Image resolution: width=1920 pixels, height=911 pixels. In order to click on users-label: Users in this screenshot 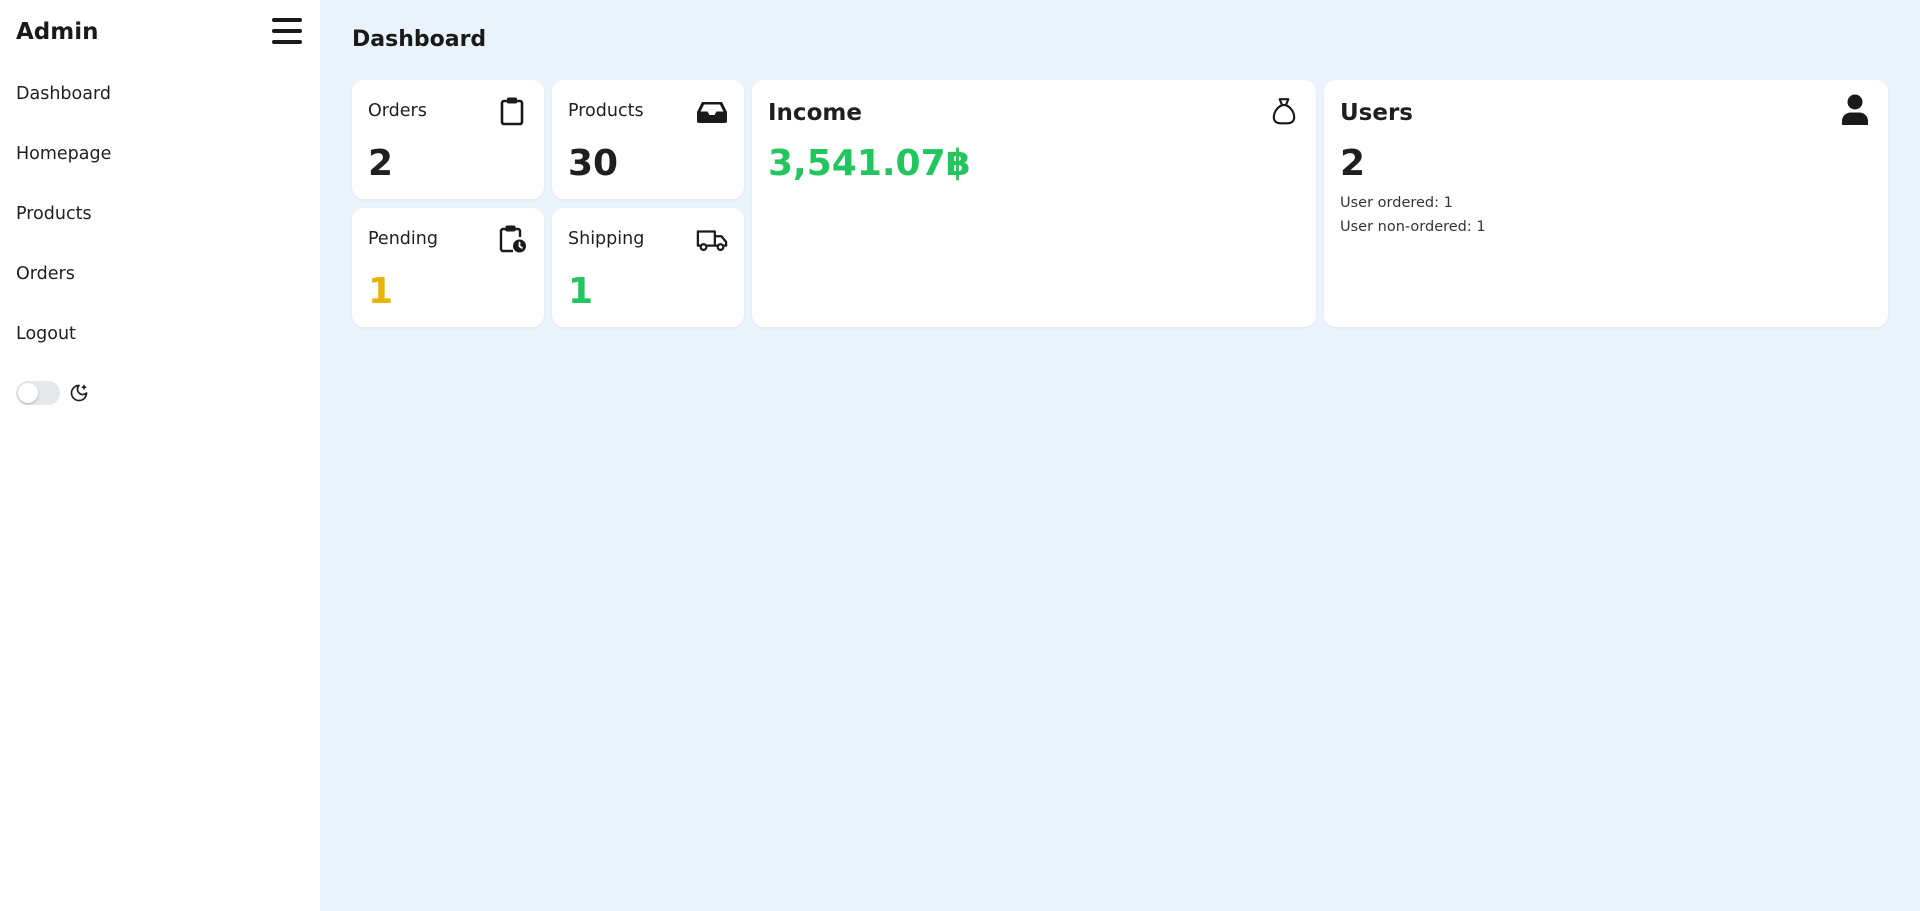, I will do `click(1376, 113)`.